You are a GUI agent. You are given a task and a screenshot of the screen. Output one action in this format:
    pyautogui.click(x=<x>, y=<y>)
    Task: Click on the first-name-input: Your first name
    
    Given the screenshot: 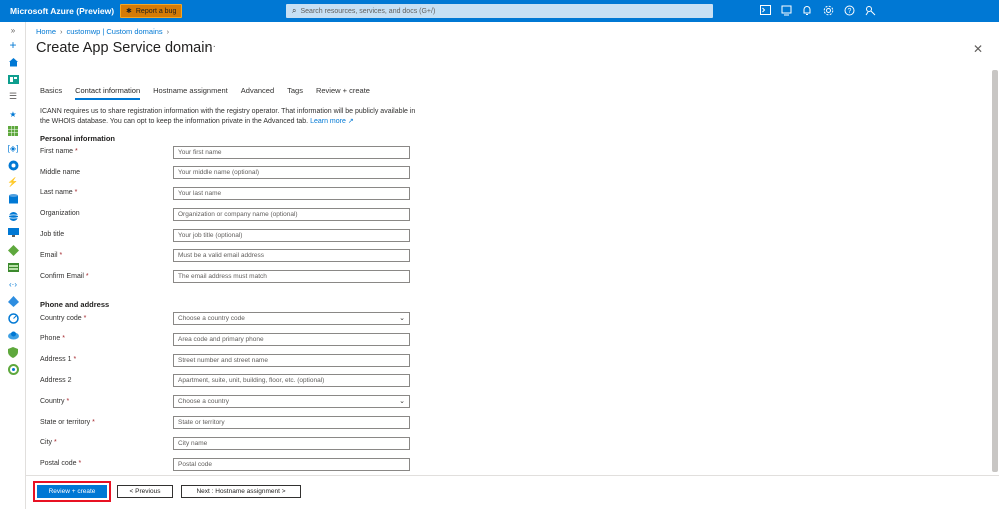 What is the action you would take?
    pyautogui.click(x=291, y=152)
    